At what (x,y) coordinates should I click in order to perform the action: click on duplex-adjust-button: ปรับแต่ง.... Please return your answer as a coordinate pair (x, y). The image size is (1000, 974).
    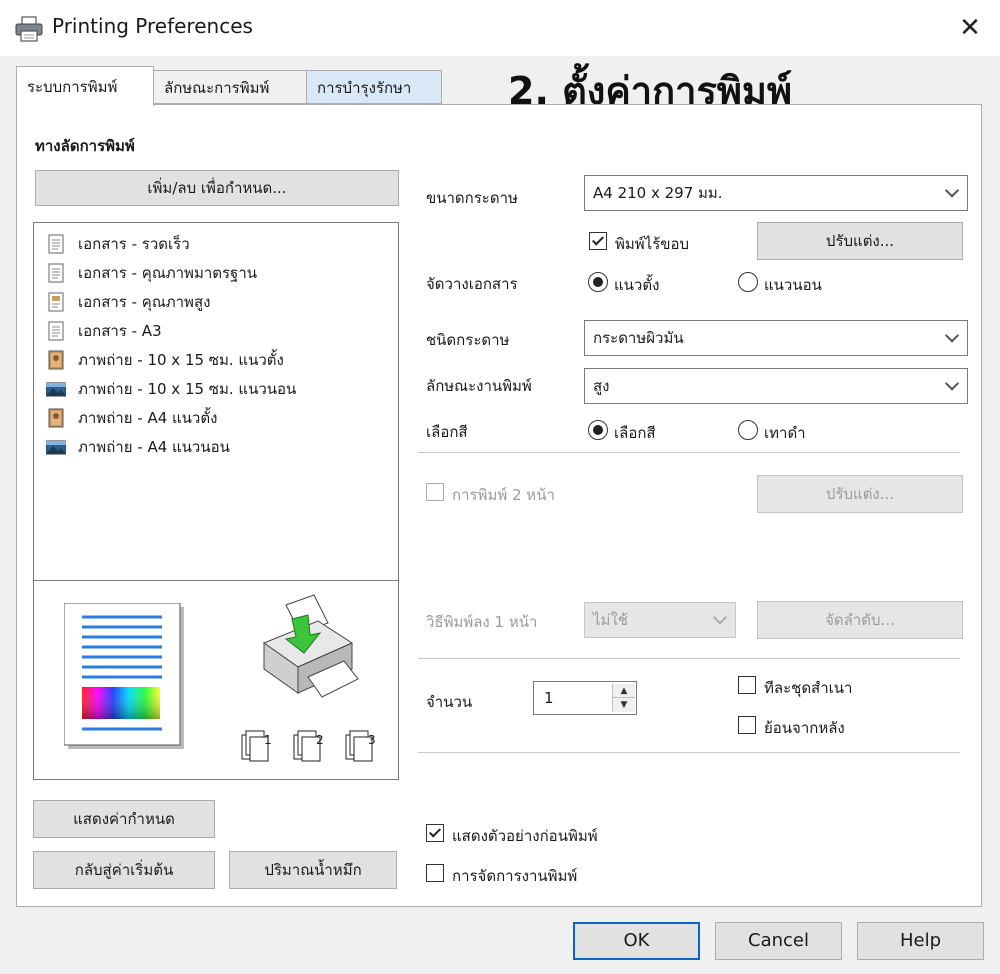
    Looking at the image, I should click on (860, 494).